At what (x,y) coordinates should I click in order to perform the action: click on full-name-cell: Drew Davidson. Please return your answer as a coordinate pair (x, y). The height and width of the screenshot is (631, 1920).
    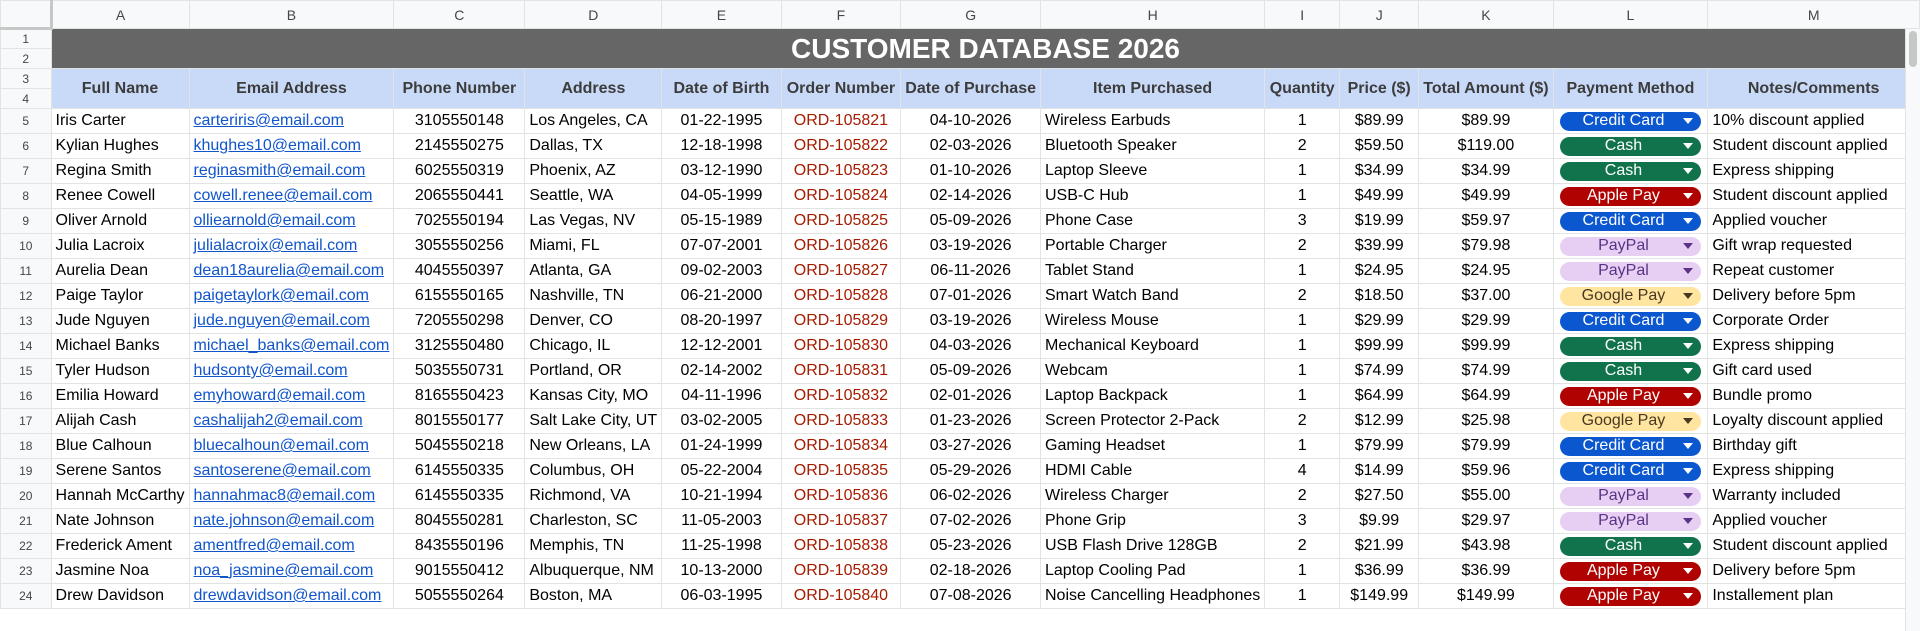
    Looking at the image, I should click on (120, 596).